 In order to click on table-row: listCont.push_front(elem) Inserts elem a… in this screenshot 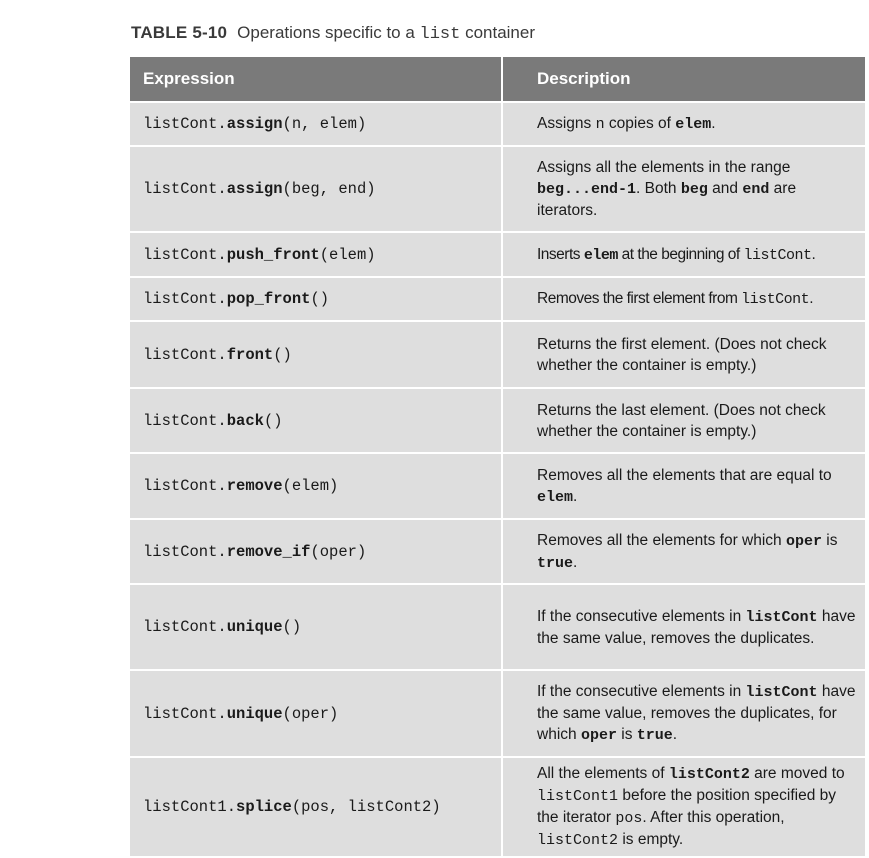, I will do `click(497, 255)`.